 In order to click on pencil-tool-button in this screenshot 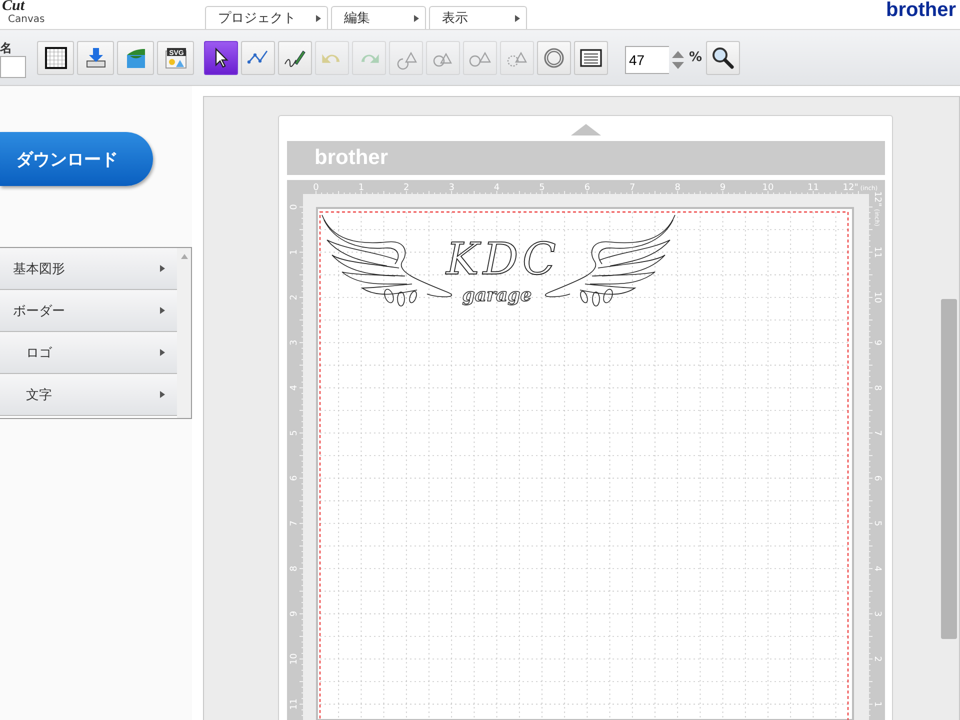, I will do `click(295, 57)`.